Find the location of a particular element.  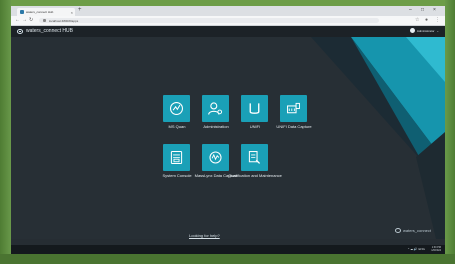

tile-unifi is located at coordinates (254, 108).